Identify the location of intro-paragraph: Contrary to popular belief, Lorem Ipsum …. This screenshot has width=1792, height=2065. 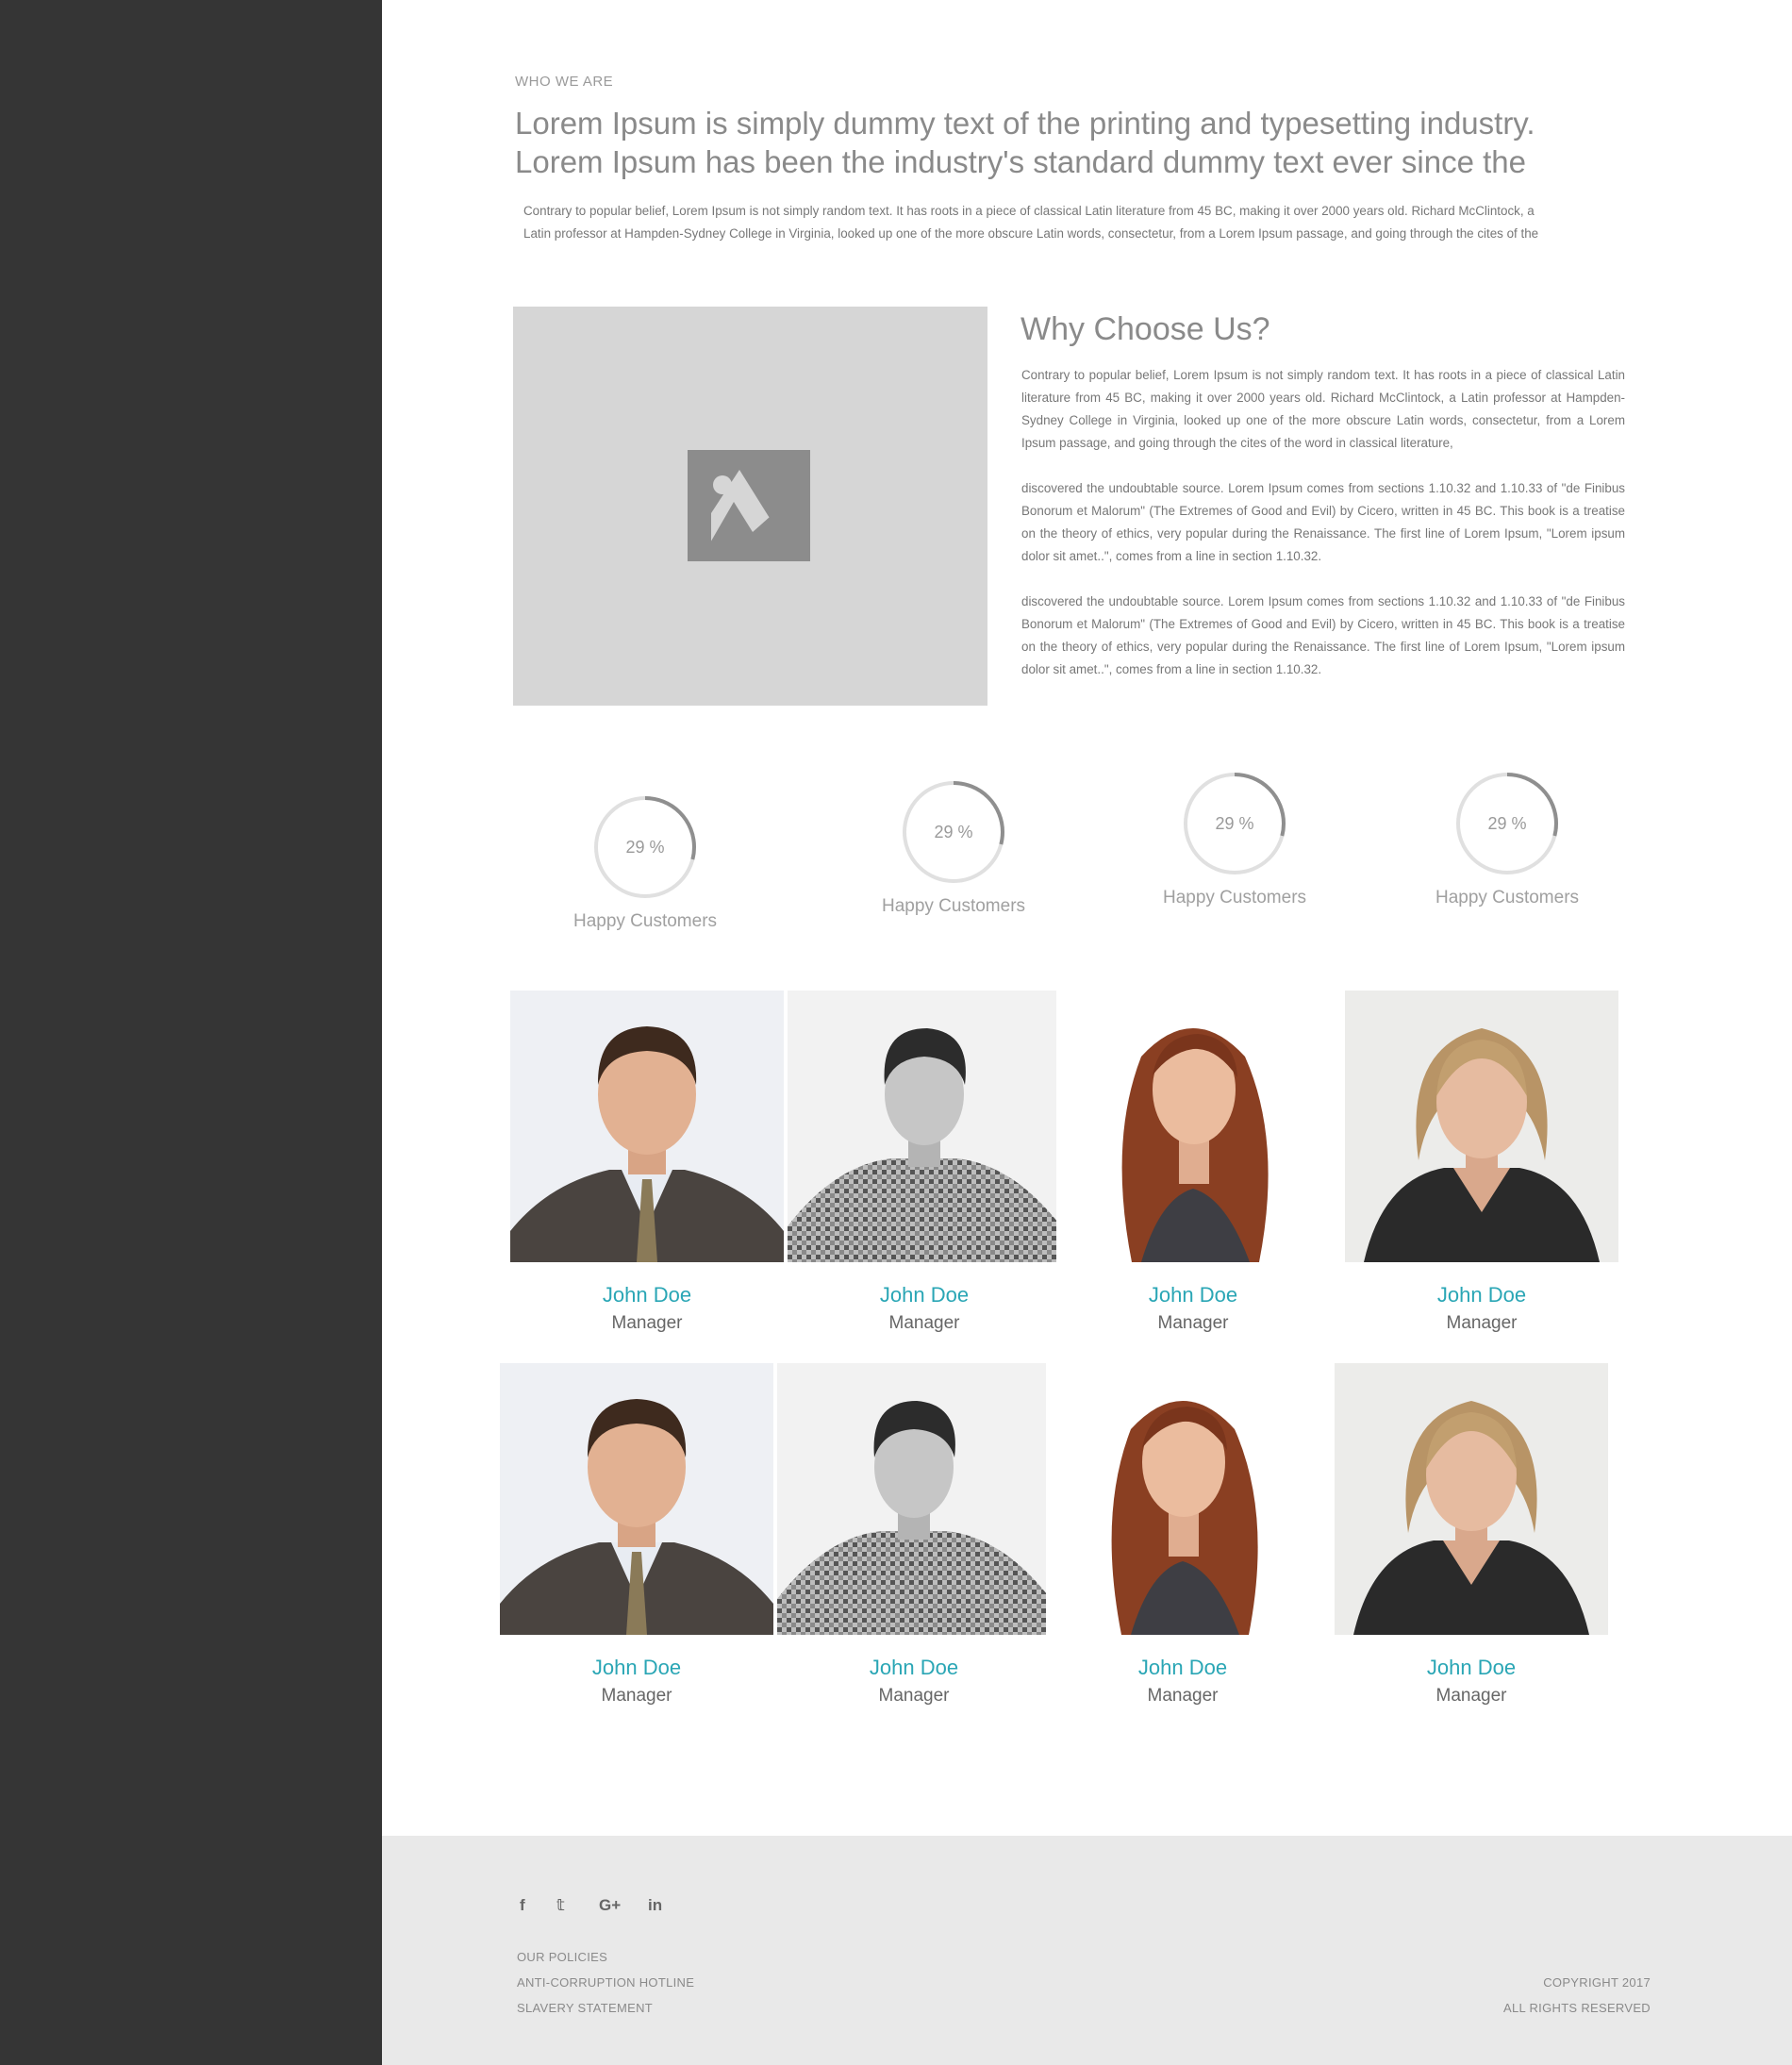
(1075, 222).